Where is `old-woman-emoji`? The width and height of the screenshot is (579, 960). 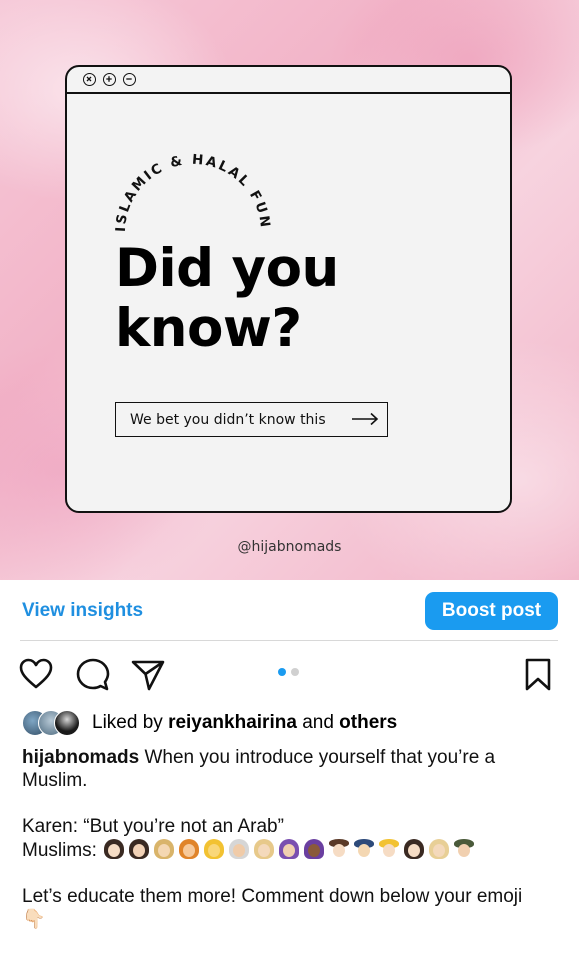
old-woman-emoji is located at coordinates (239, 849).